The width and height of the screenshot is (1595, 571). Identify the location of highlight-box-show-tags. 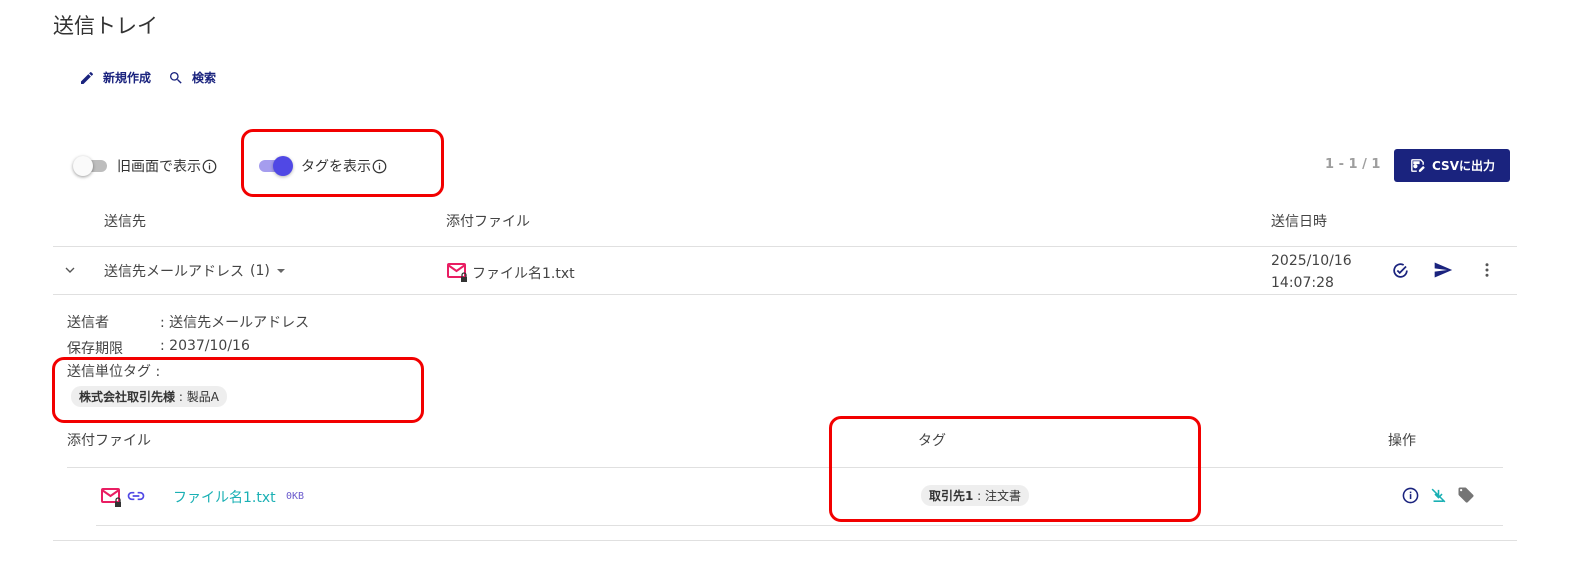
(342, 163).